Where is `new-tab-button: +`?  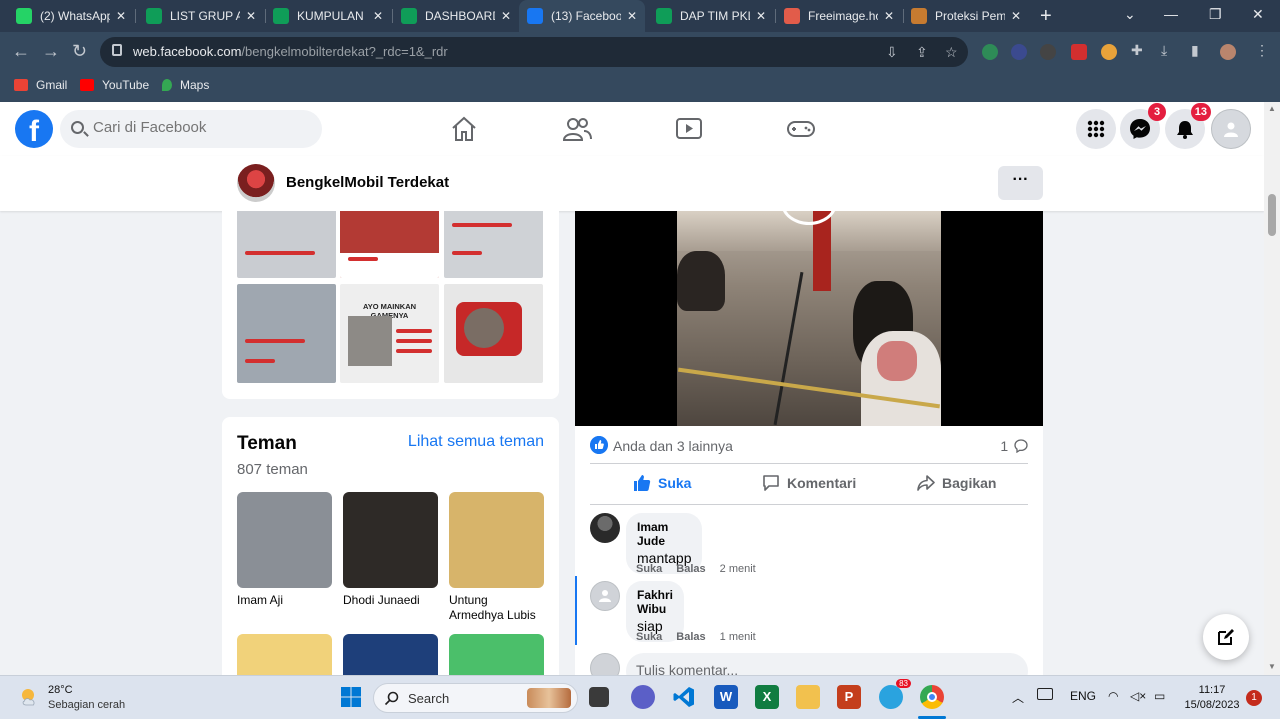 new-tab-button: + is located at coordinates (1046, 16).